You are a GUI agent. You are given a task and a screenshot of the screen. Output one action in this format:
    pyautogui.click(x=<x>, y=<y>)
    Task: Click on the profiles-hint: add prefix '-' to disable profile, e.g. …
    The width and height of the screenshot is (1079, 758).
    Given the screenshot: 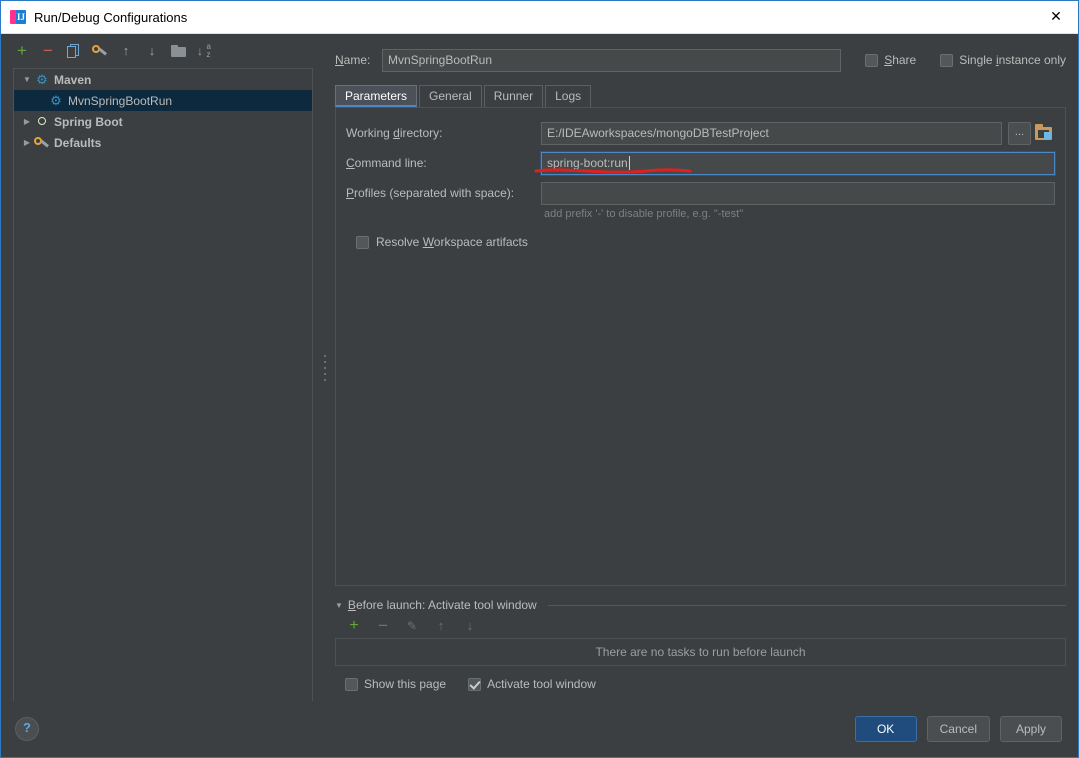 What is the action you would take?
    pyautogui.click(x=644, y=214)
    